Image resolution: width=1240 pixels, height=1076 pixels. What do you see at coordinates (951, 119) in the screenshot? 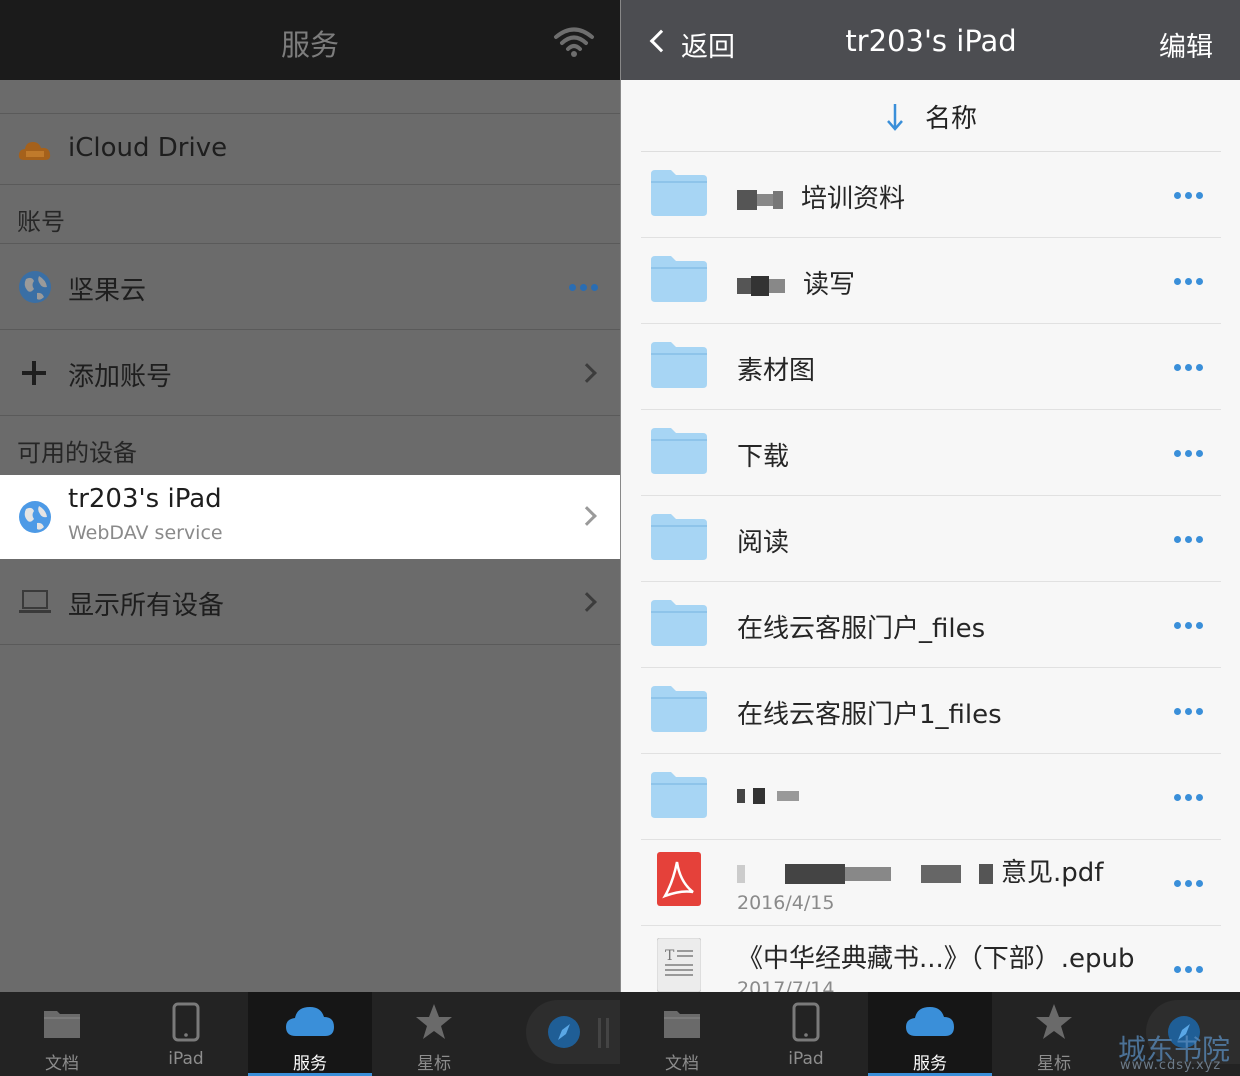
I see `sort-label: 名称` at bounding box center [951, 119].